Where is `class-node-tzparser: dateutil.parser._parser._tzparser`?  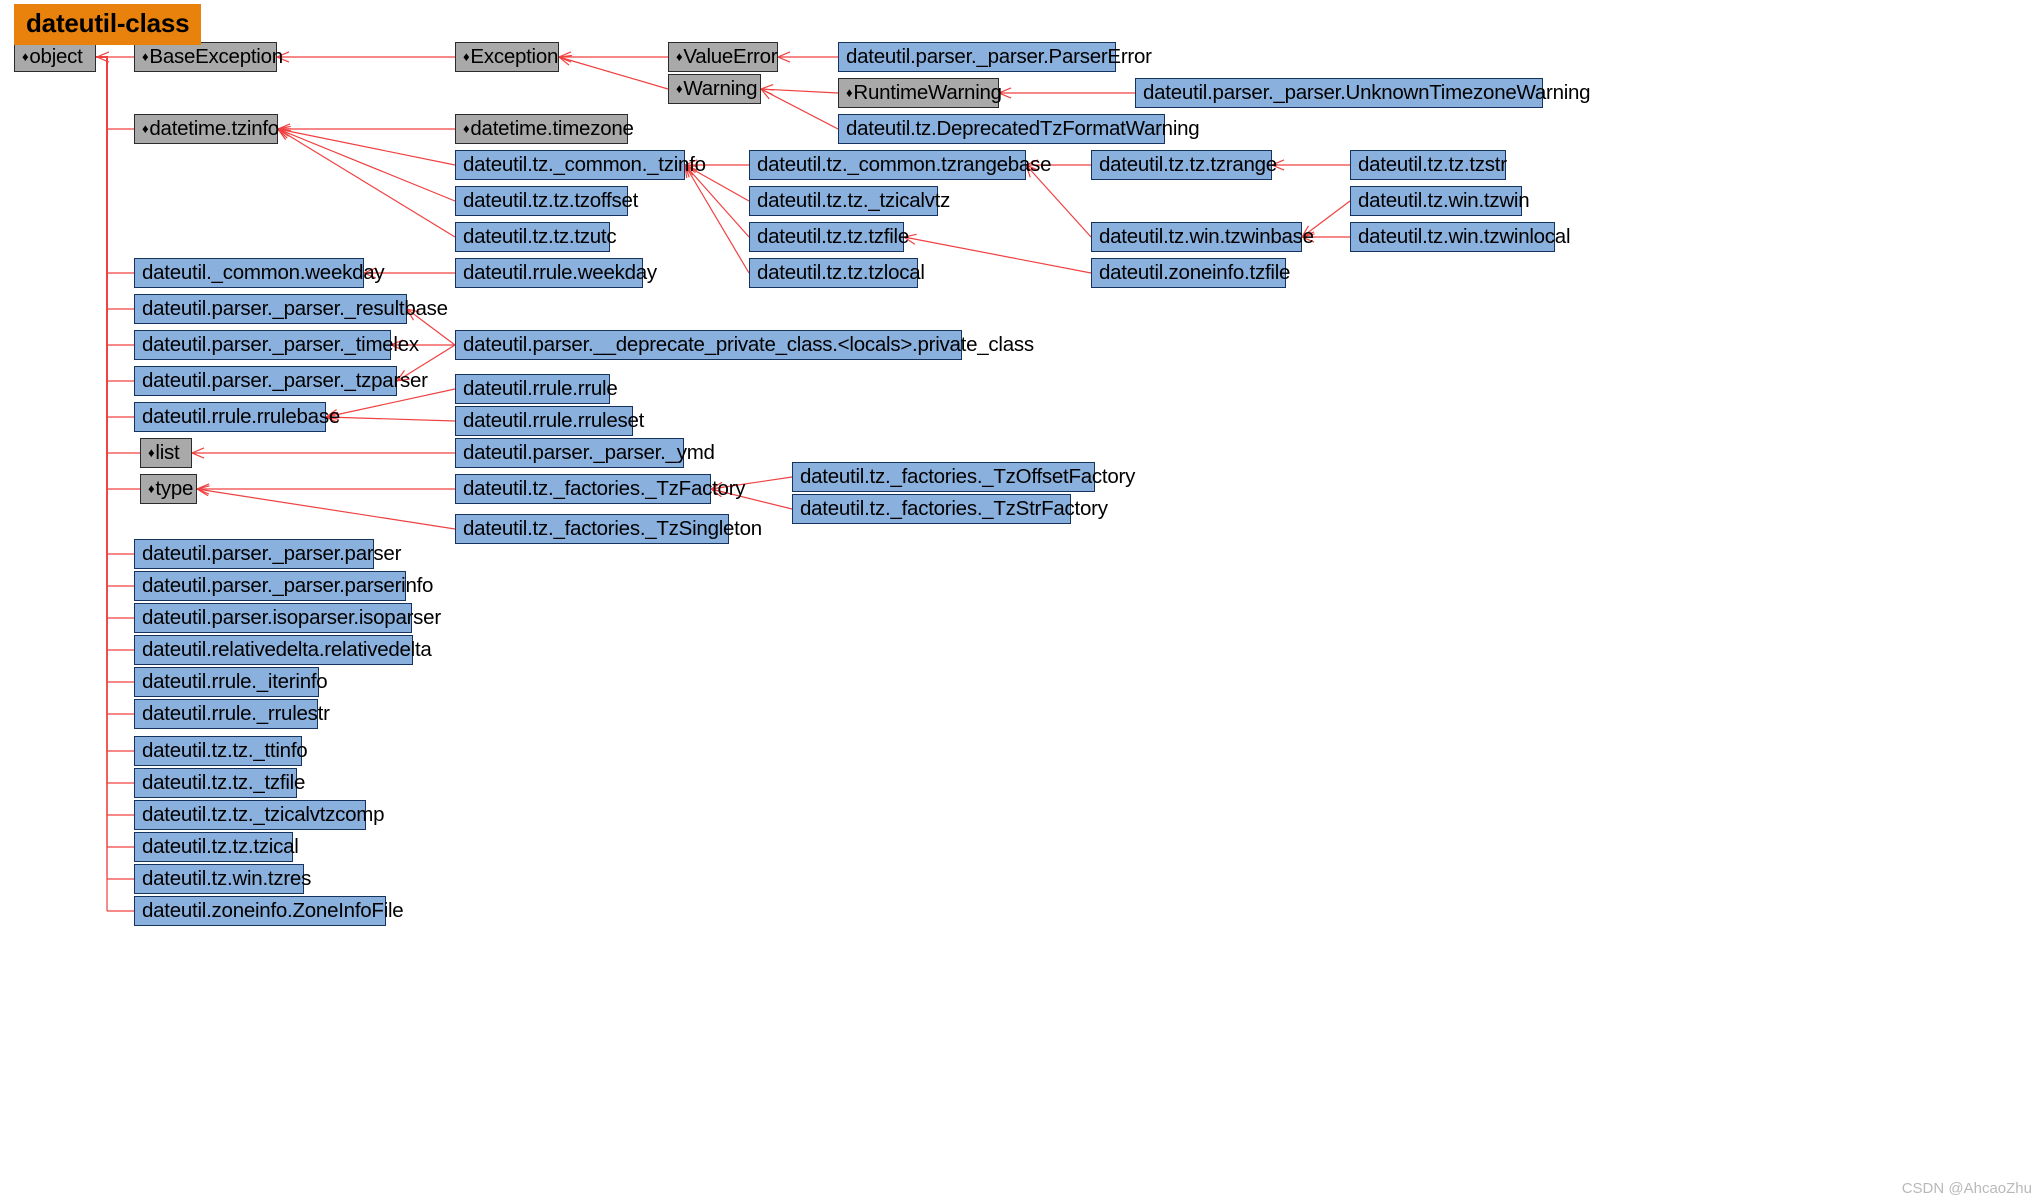 class-node-tzparser: dateutil.parser._parser._tzparser is located at coordinates (281, 381).